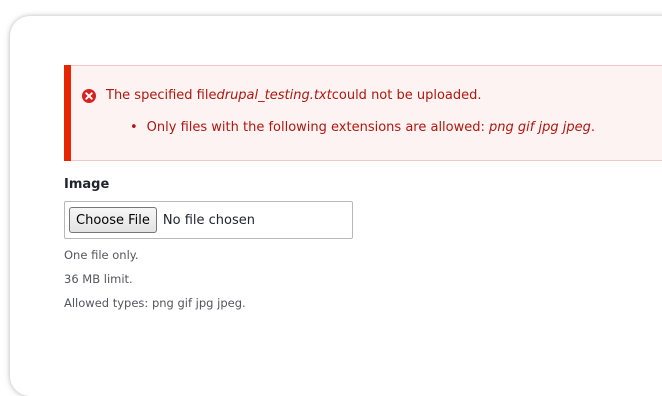 The height and width of the screenshot is (396, 662). I want to click on field-description-count: One file only., so click(101, 255).